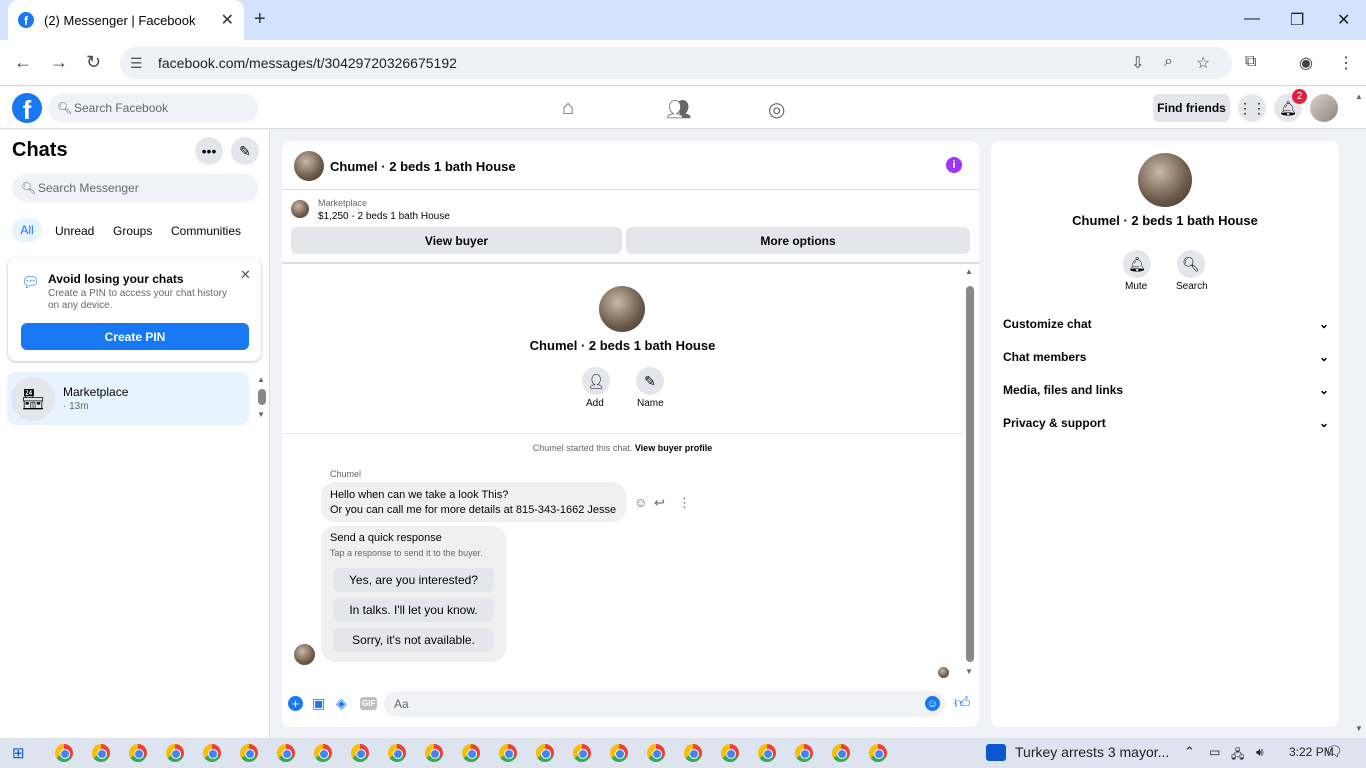  Describe the element at coordinates (206, 231) in the screenshot. I see `filter-communities: Communities` at that location.